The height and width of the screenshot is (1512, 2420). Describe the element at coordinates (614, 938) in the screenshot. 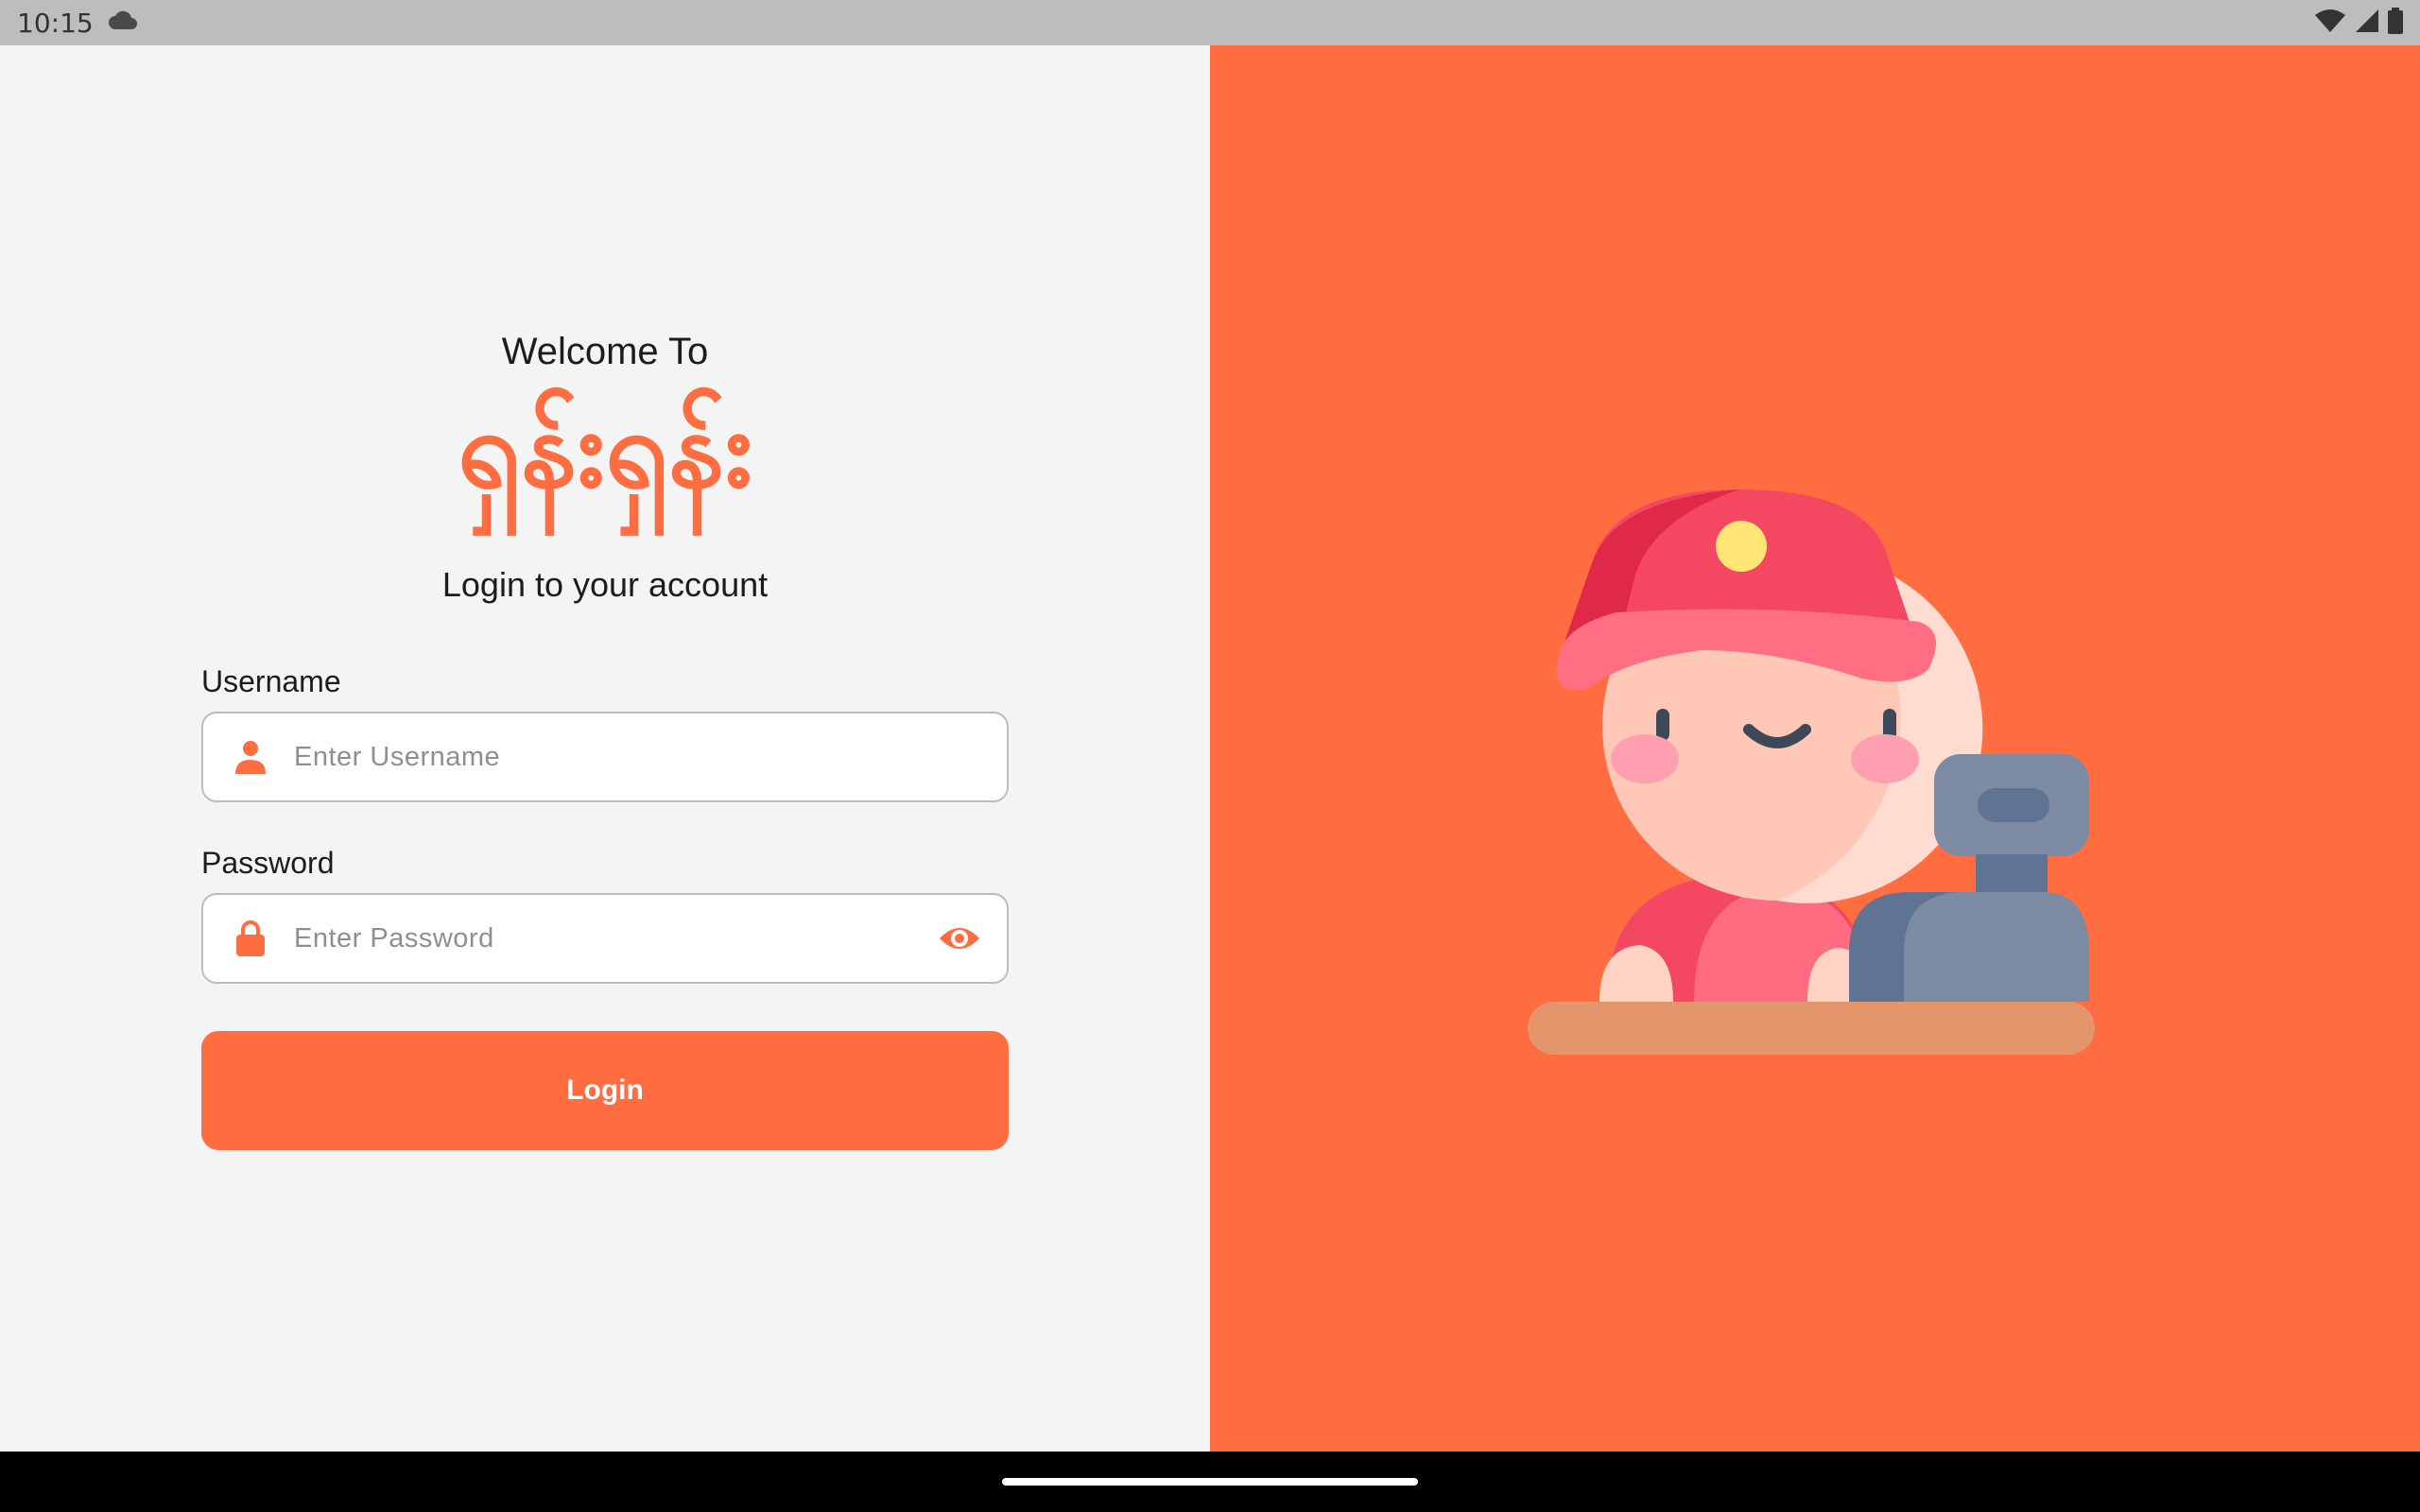

I see `password-input` at that location.